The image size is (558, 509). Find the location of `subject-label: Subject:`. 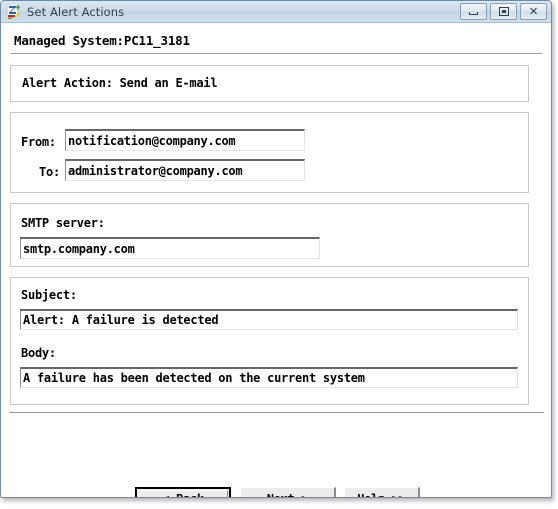

subject-label: Subject: is located at coordinates (49, 295).